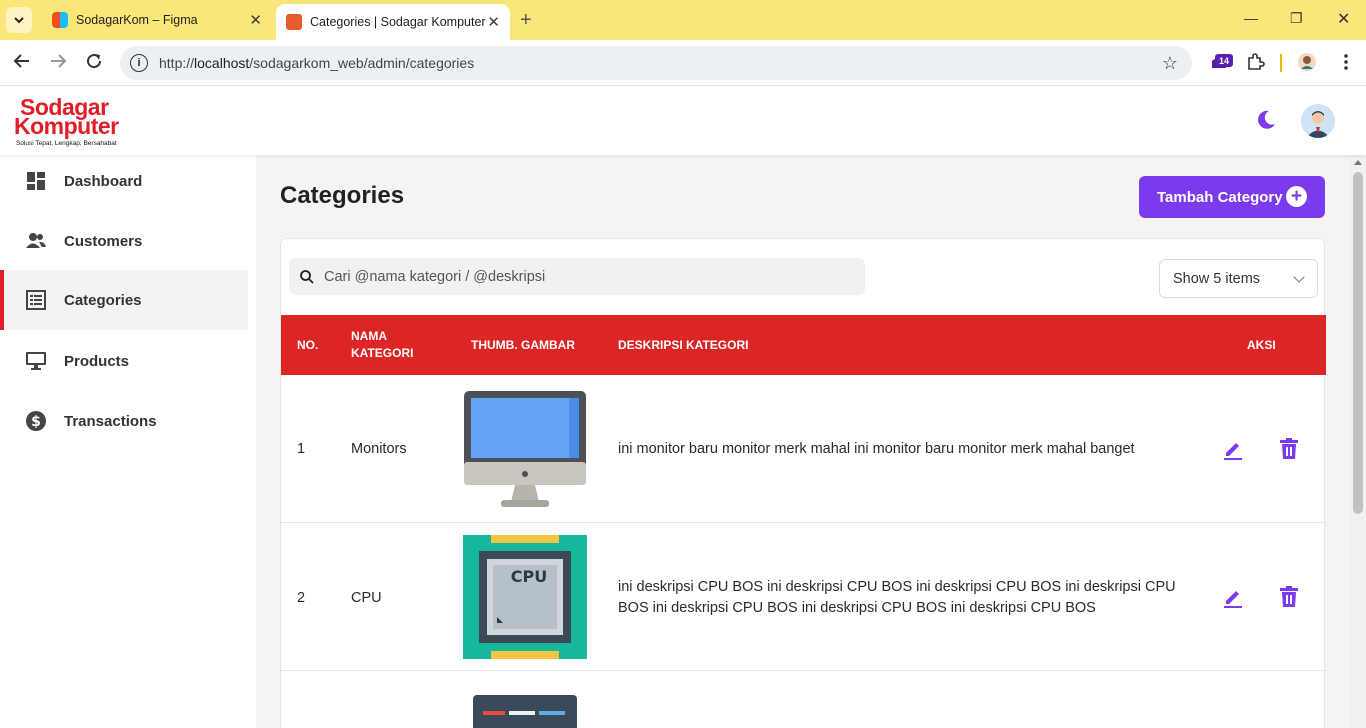  I want to click on page-scrollbar, so click(1358, 441).